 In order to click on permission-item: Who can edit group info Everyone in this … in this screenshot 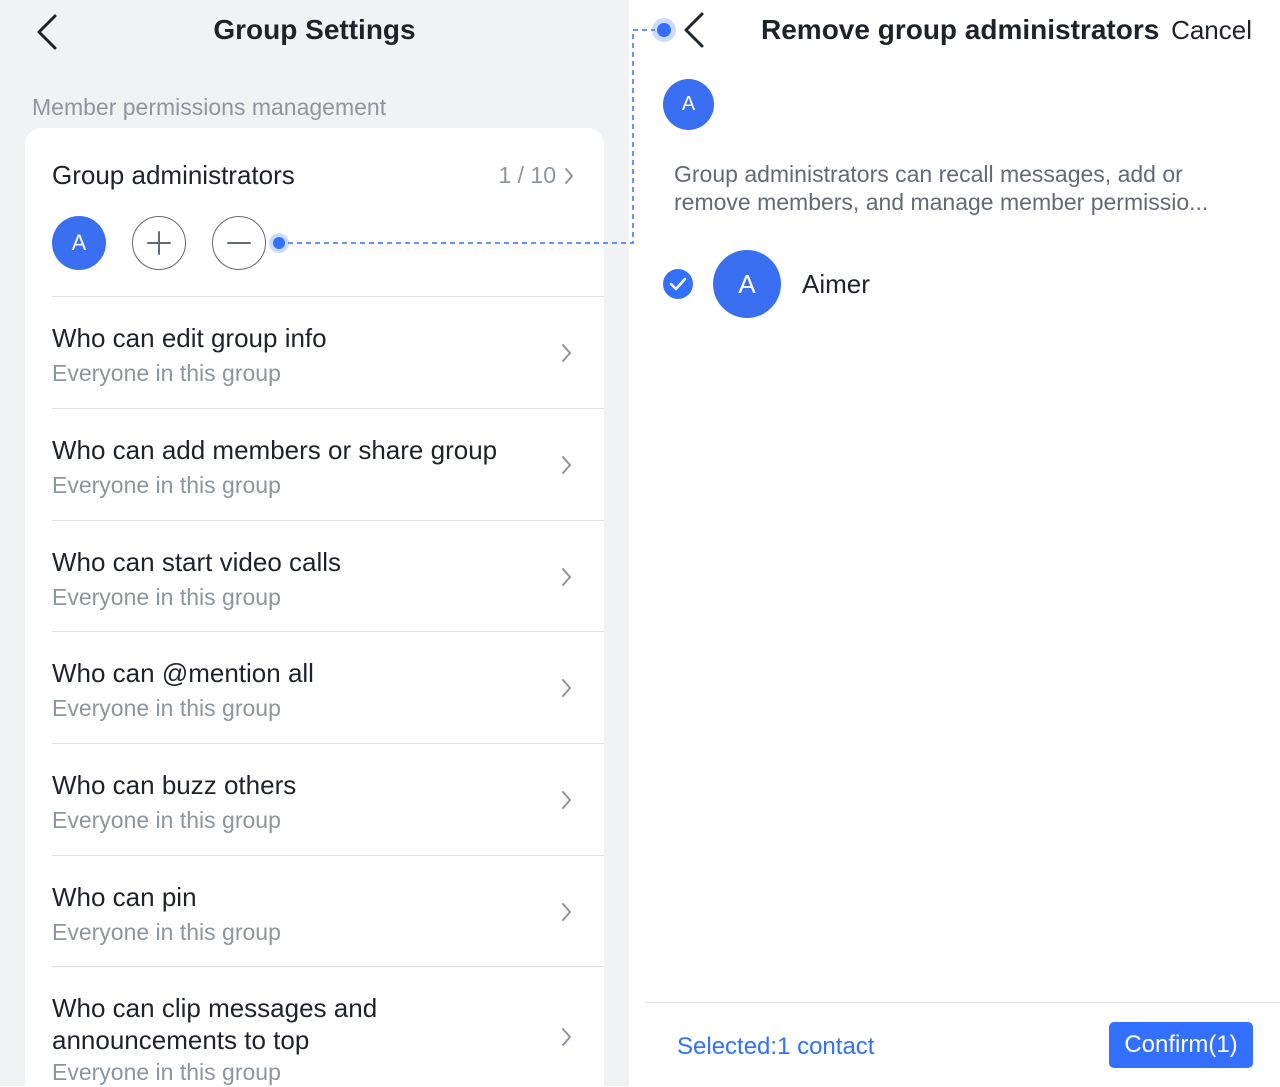, I will do `click(328, 352)`.